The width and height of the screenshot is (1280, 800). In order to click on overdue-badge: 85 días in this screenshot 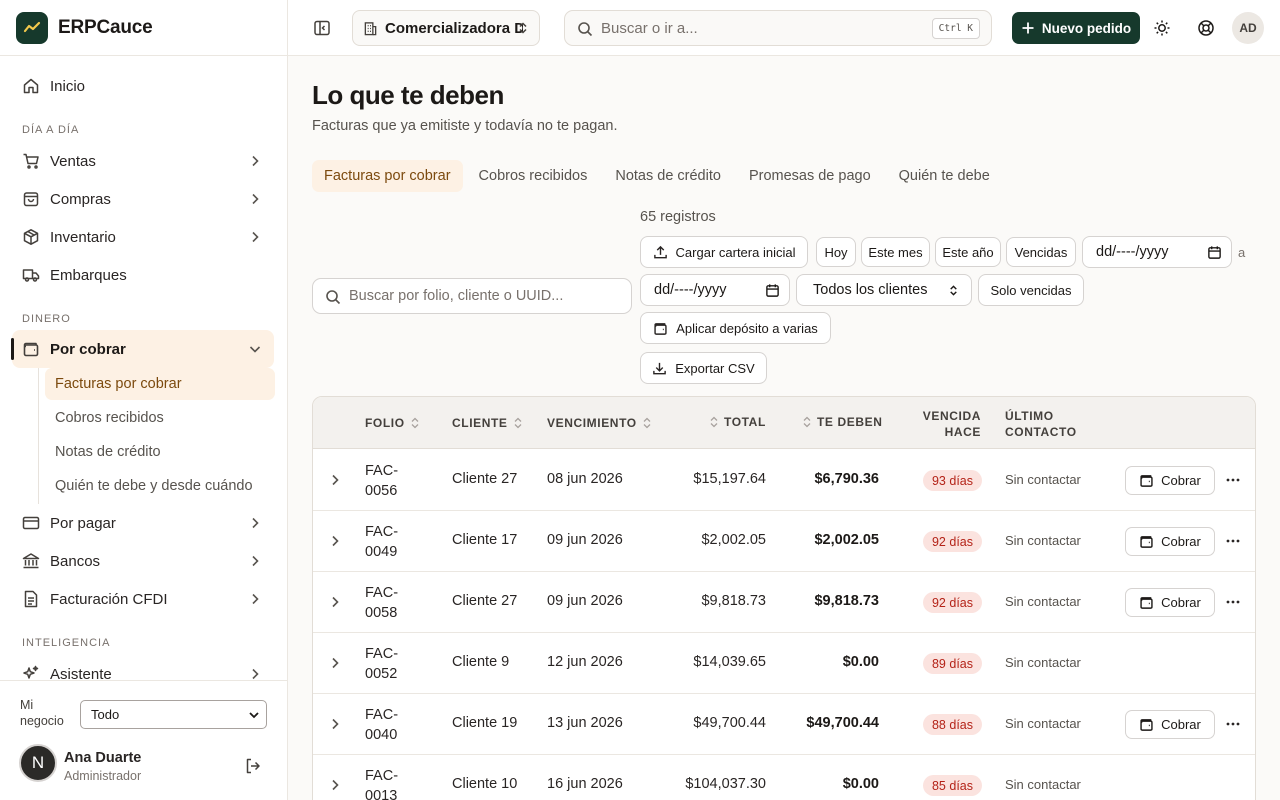, I will do `click(952, 785)`.